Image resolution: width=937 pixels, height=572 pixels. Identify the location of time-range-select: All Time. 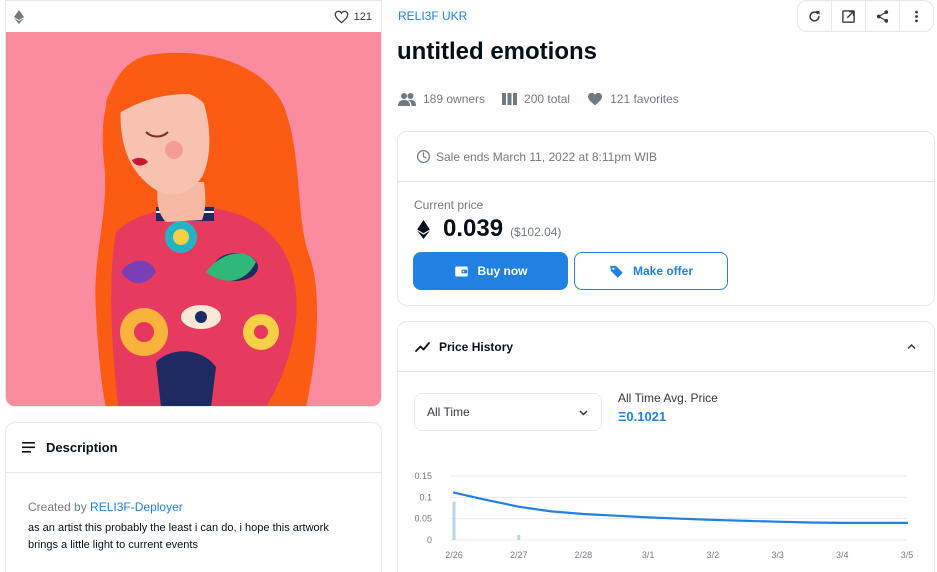
(508, 412).